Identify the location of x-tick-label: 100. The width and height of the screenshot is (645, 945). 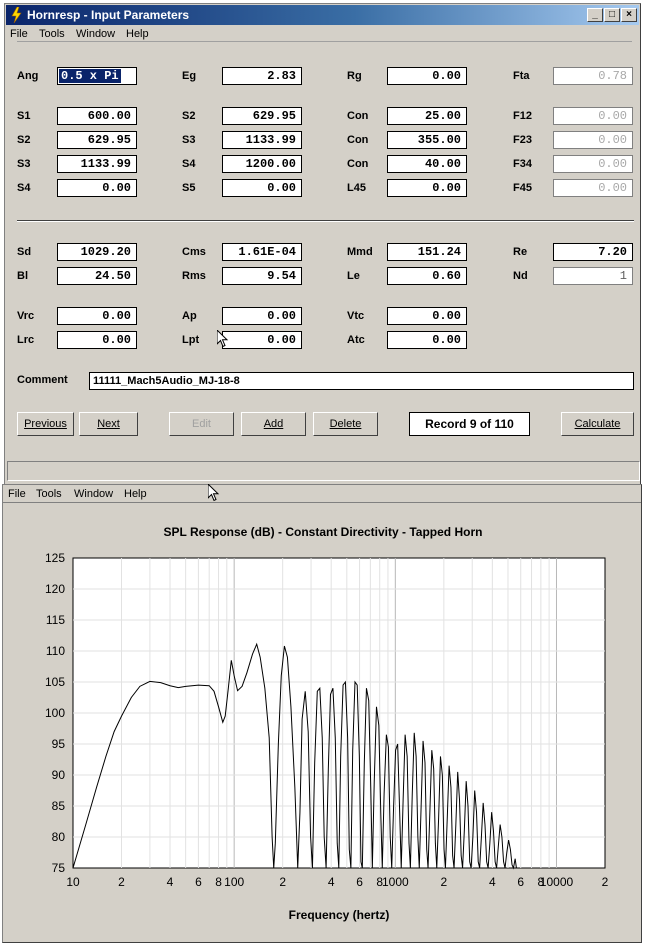
(234, 882).